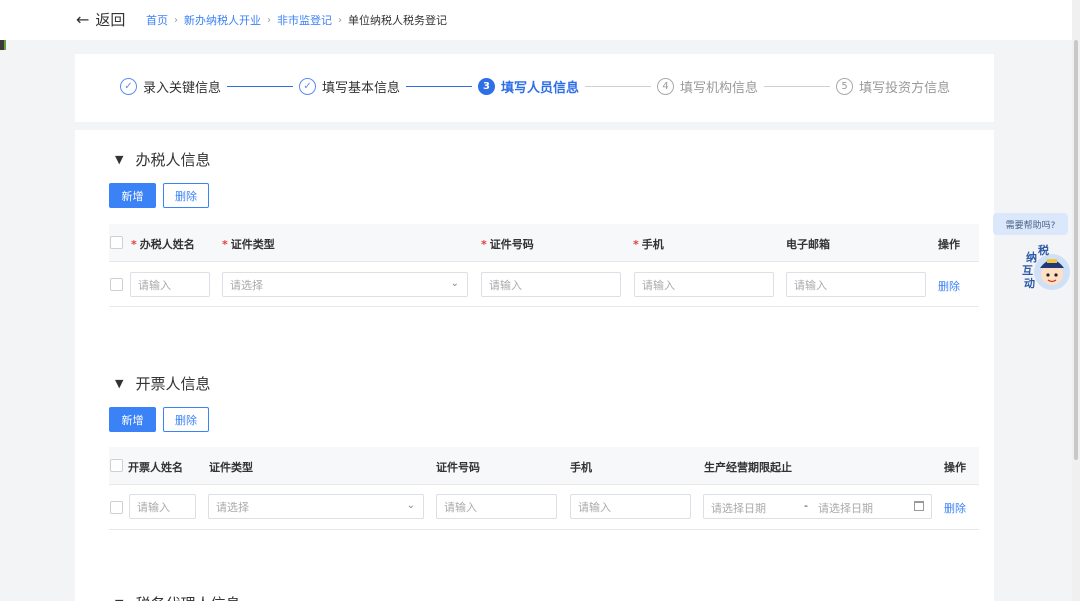 The height and width of the screenshot is (601, 1080). Describe the element at coordinates (1076, 250) in the screenshot. I see `scrollbar-thumb` at that location.